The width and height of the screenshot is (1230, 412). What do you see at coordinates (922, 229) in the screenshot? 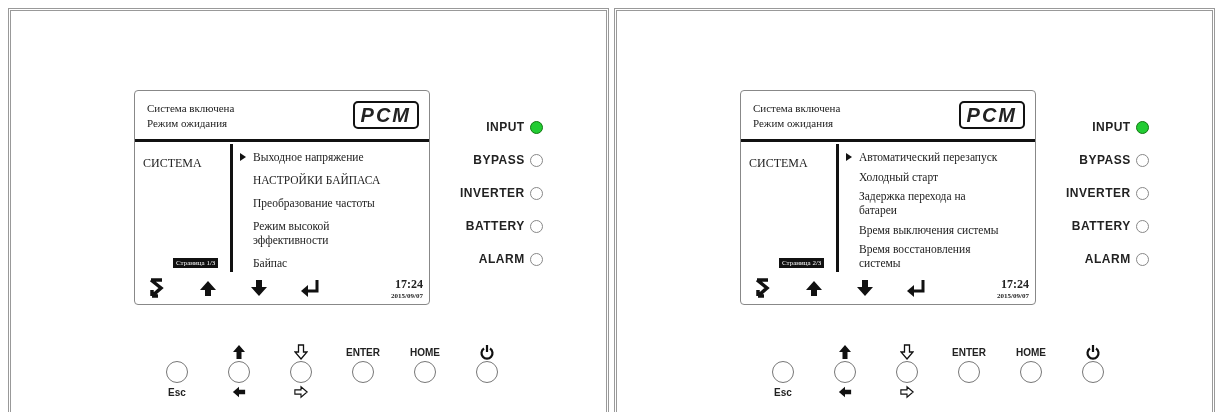
I see `menu-item: Время выключения системы` at bounding box center [922, 229].